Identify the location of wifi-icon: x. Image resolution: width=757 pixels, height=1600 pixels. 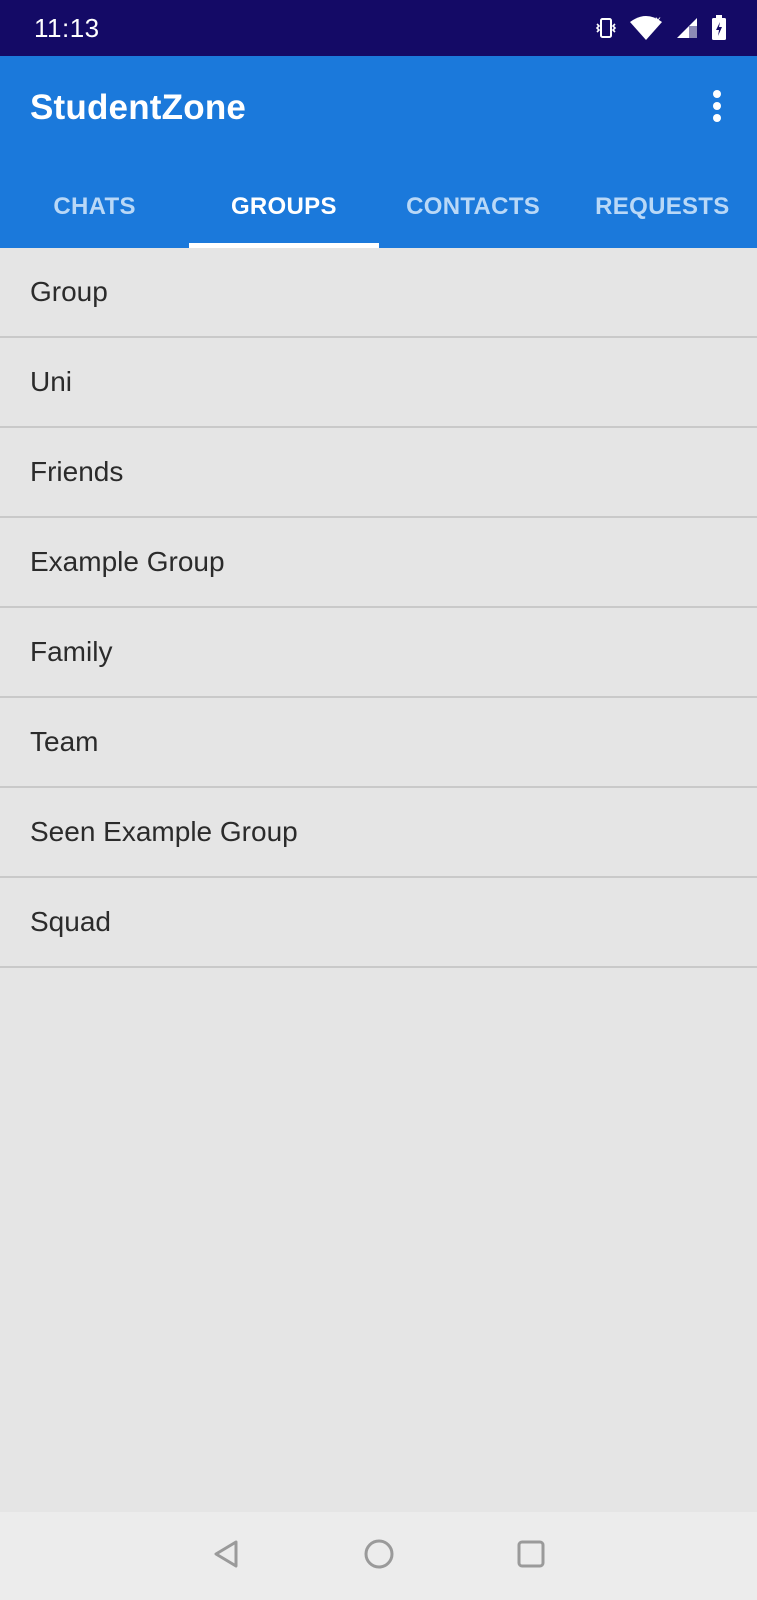
(646, 28).